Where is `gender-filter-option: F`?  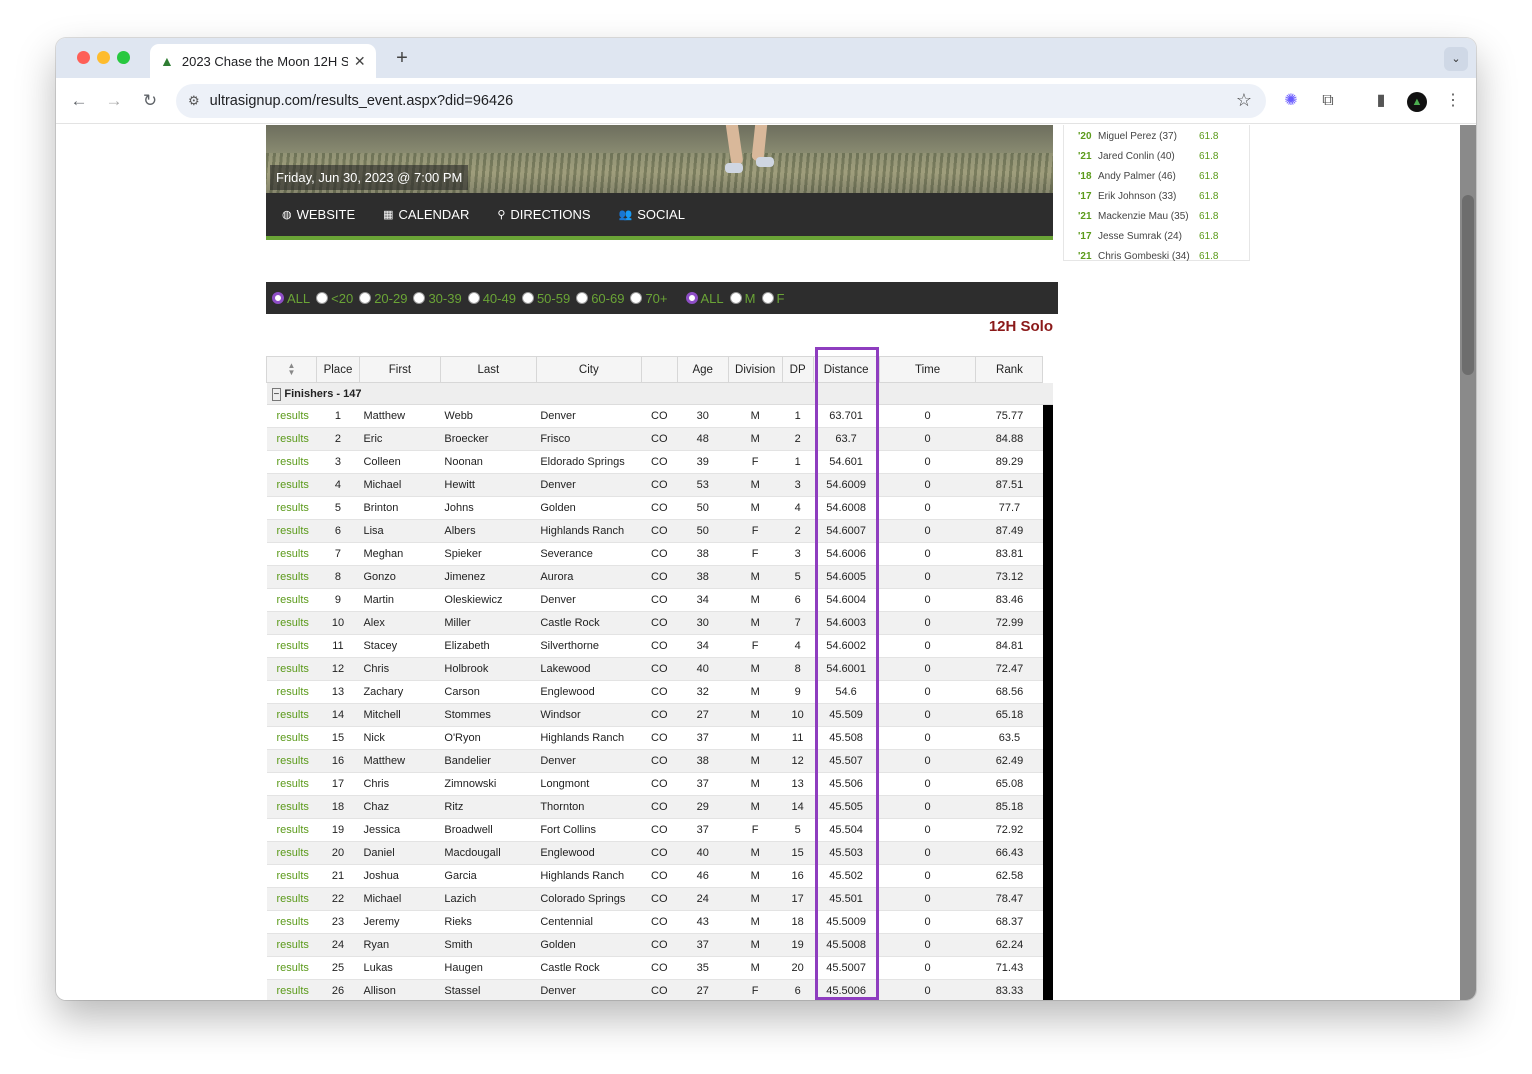 gender-filter-option: F is located at coordinates (772, 298).